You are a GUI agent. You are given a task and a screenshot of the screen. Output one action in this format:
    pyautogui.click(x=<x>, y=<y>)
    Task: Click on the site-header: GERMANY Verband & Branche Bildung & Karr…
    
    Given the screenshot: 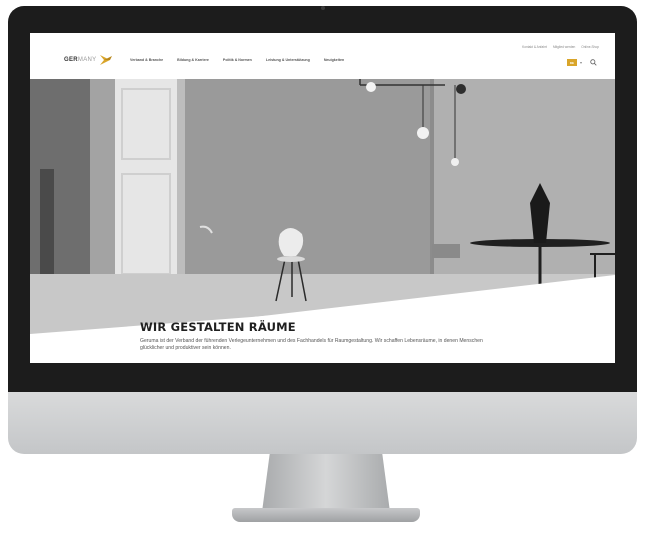 What is the action you would take?
    pyautogui.click(x=322, y=56)
    